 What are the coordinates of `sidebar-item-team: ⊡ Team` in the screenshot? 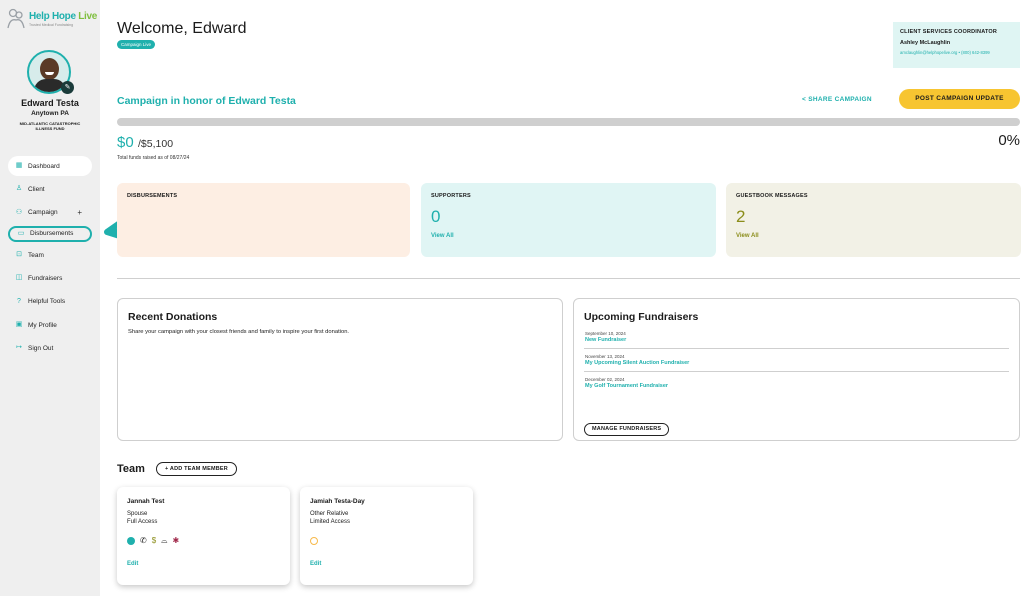 It's located at (50, 255).